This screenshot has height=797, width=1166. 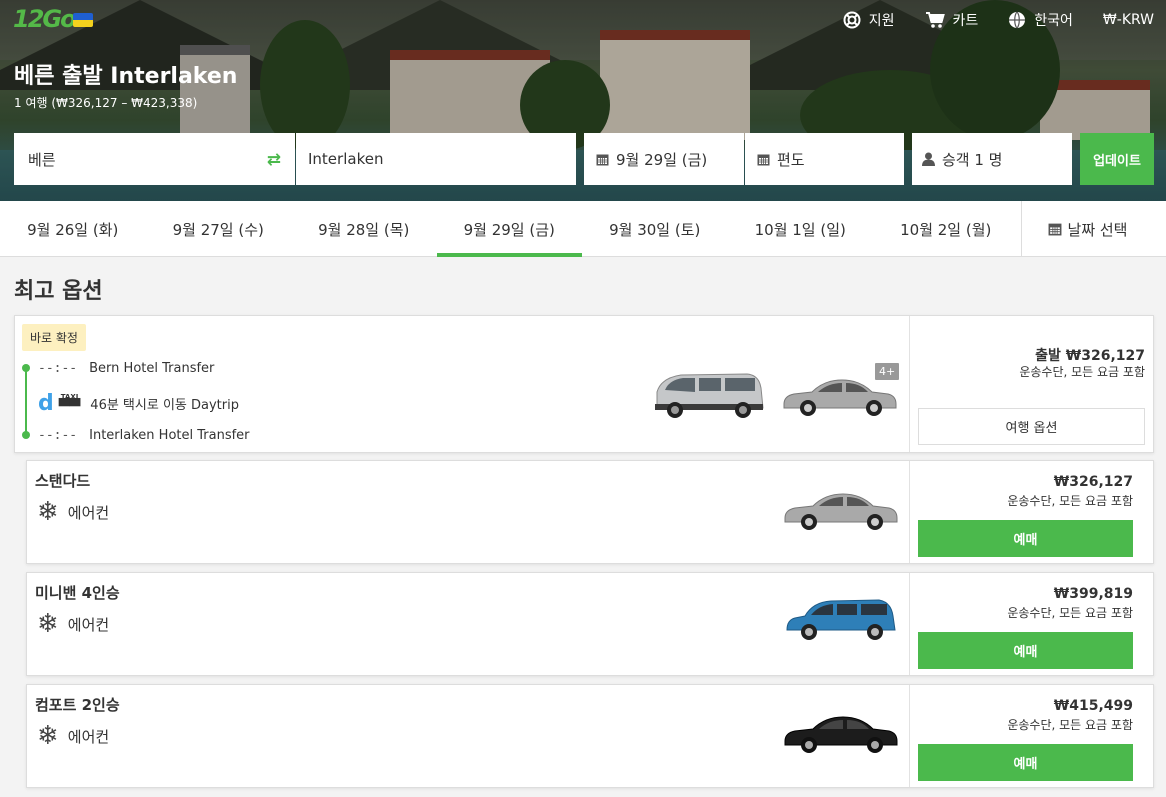 I want to click on date-tab: 10월 1일 (일), so click(x=801, y=229).